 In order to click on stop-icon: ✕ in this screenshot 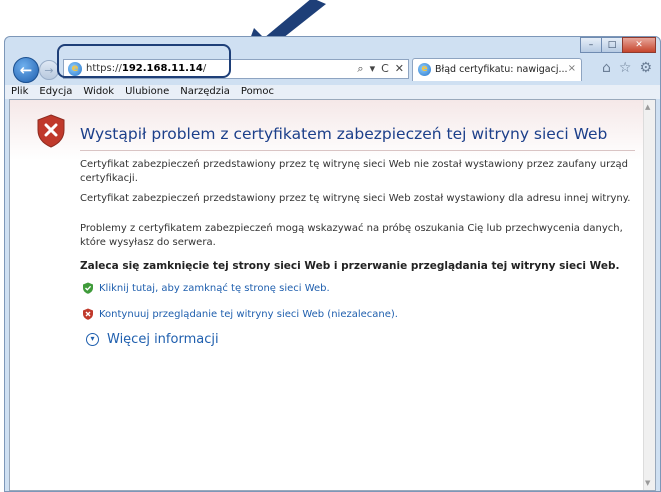, I will do `click(399, 69)`.